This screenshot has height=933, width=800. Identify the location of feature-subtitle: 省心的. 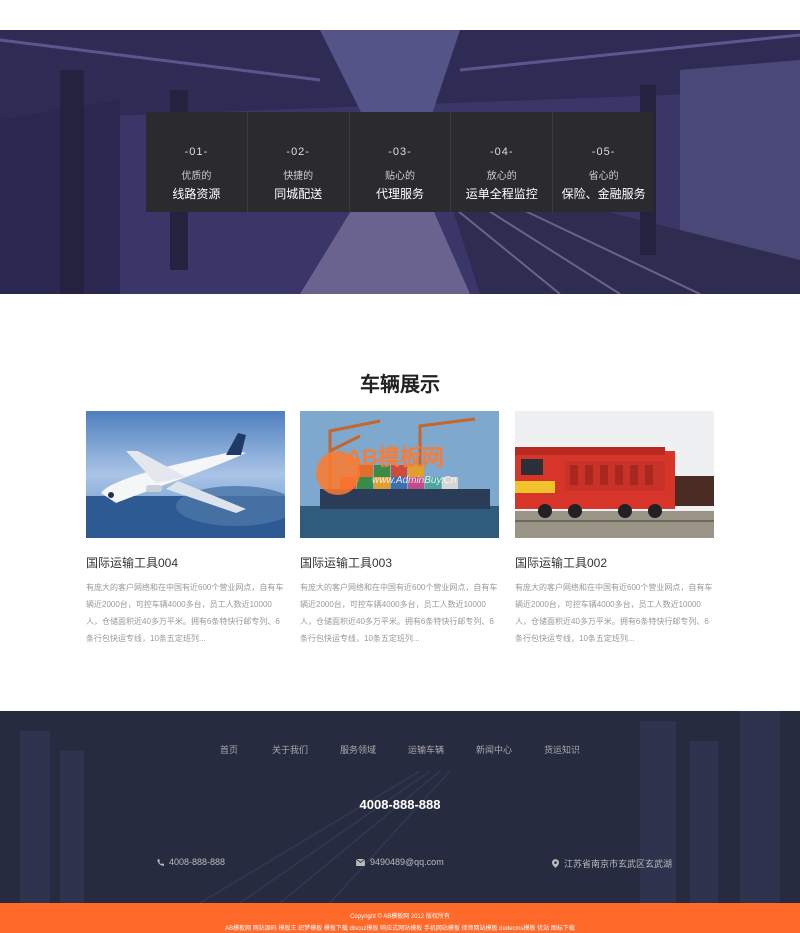
(603, 176).